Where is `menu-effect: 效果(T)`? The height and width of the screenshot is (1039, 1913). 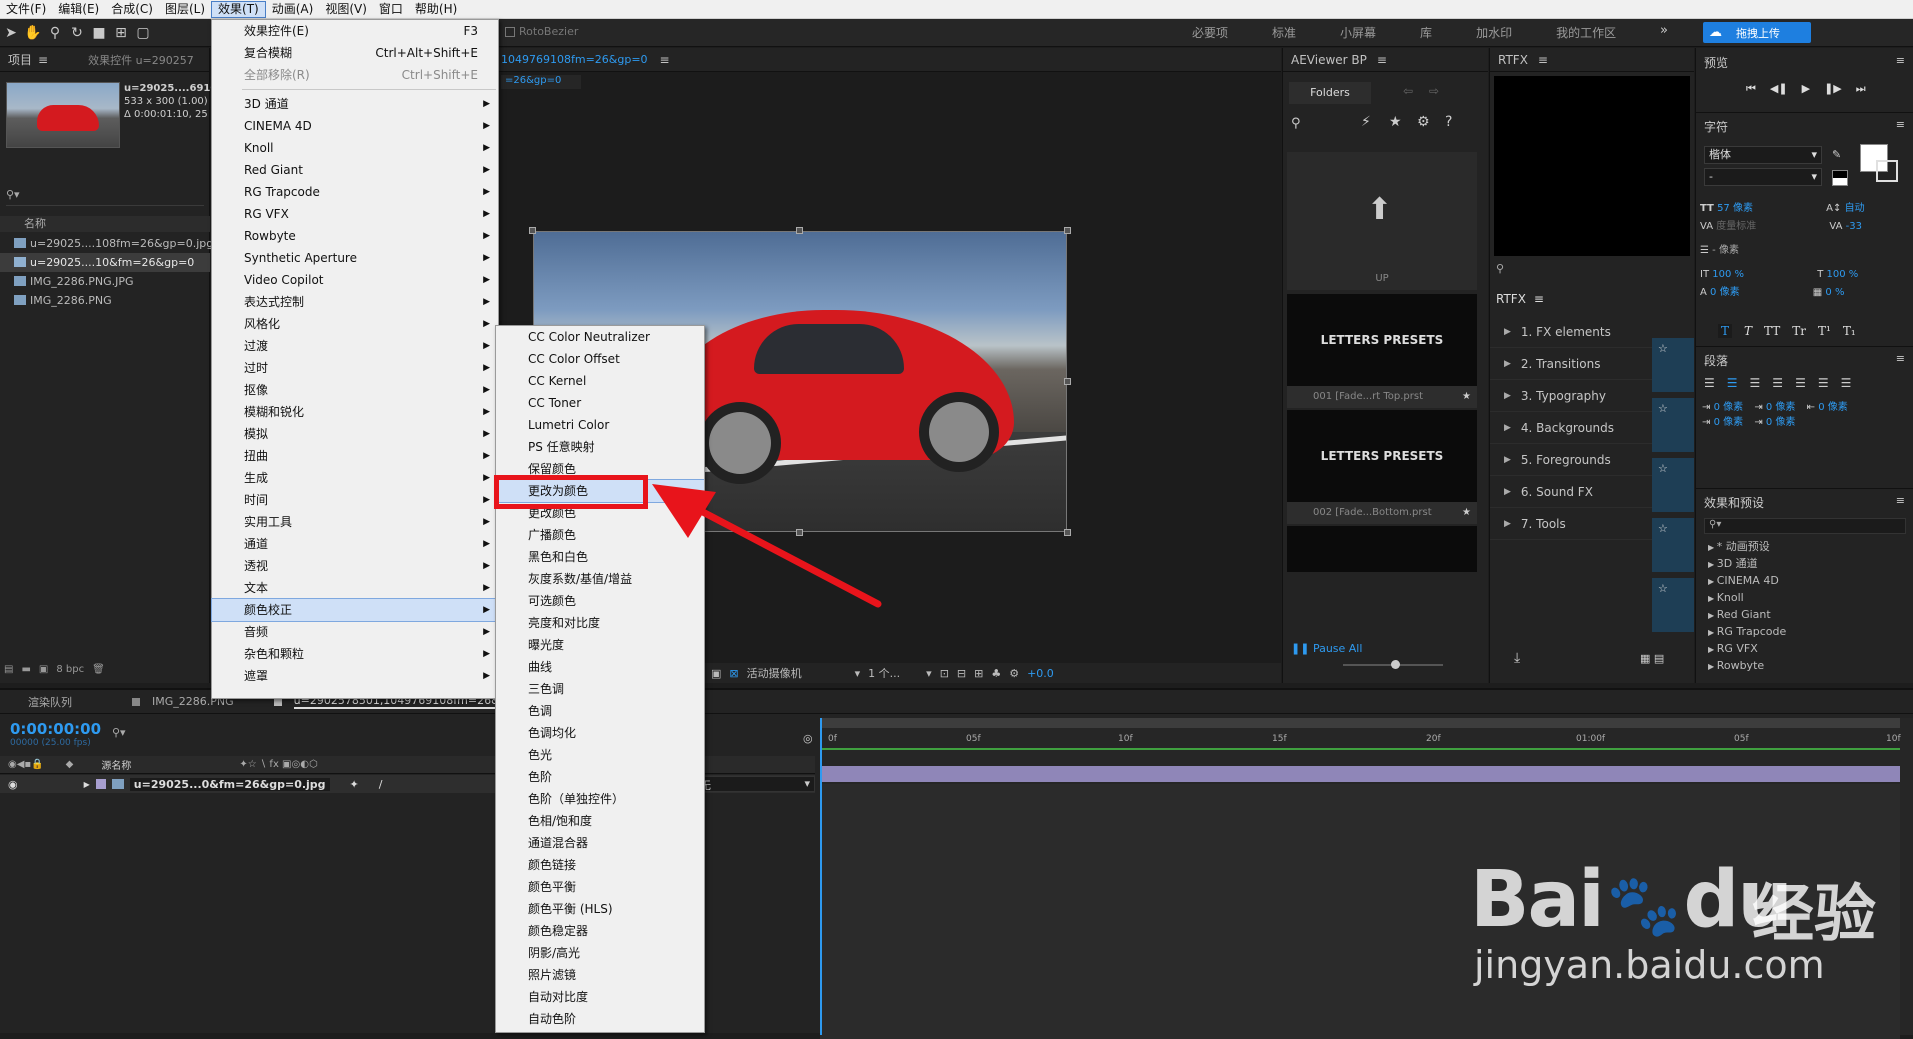 menu-effect: 效果(T) is located at coordinates (238, 9).